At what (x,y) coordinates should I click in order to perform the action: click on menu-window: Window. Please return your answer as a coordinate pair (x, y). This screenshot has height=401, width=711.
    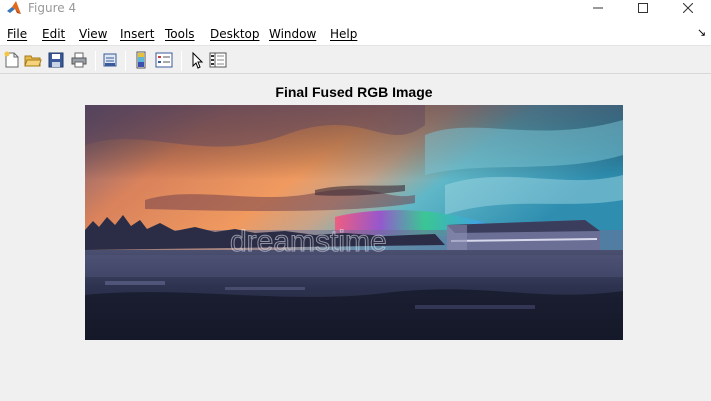
    Looking at the image, I should click on (292, 34).